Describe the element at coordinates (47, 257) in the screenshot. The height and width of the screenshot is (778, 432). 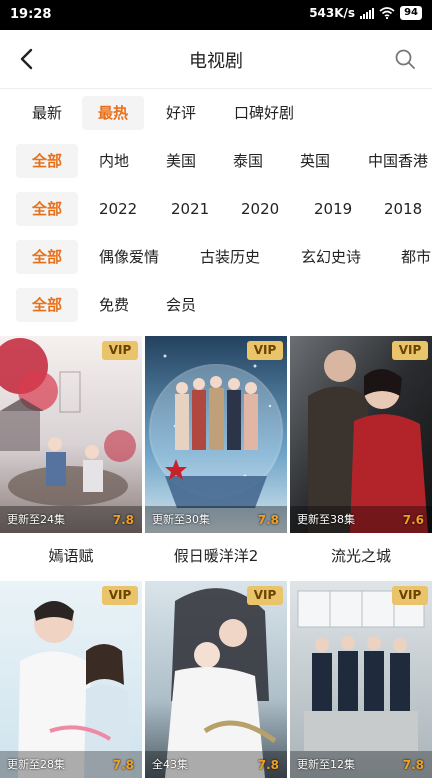
I see `genre-all: 全部` at that location.